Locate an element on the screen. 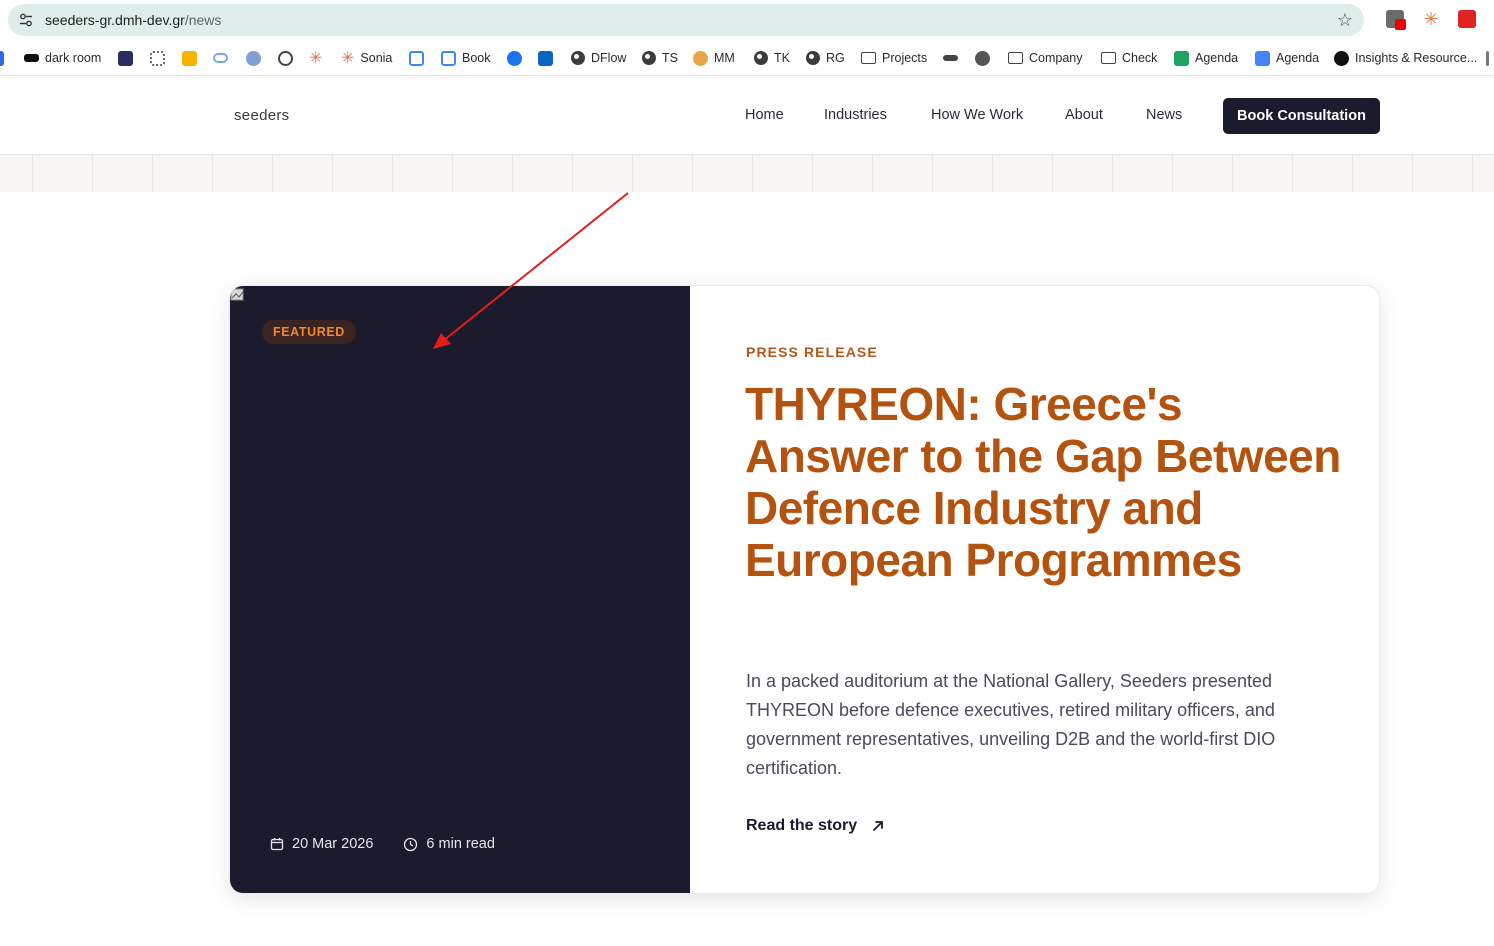 The image size is (1494, 946). wave-icon is located at coordinates (950, 58).